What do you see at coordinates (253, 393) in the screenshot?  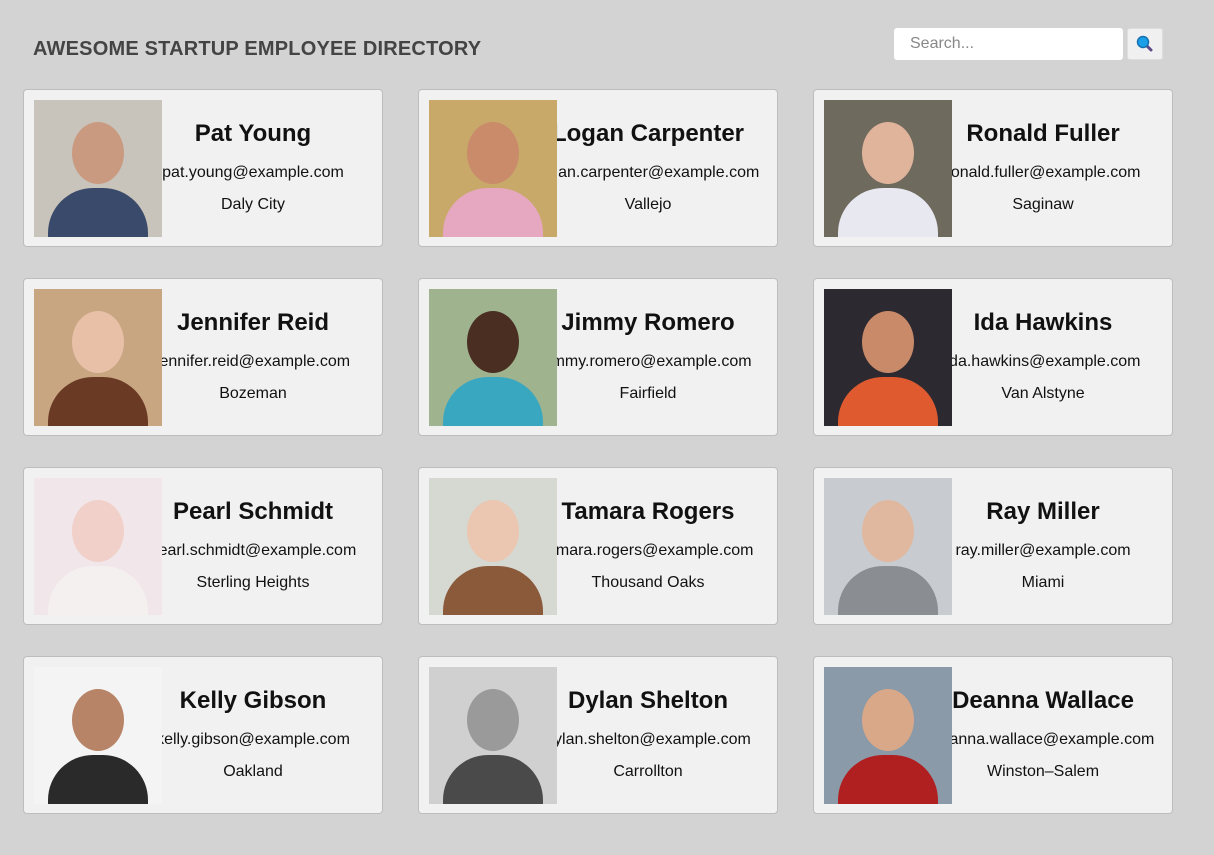 I see `employee-city: Bozeman` at bounding box center [253, 393].